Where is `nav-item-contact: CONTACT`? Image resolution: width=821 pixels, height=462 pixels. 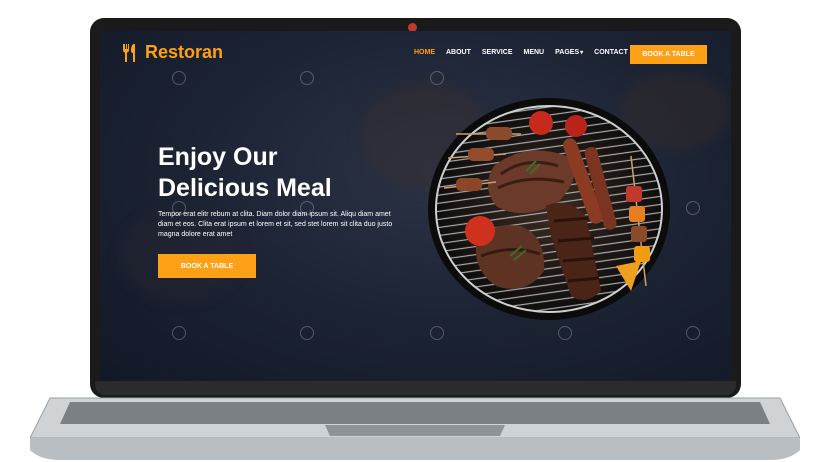 nav-item-contact: CONTACT is located at coordinates (611, 52).